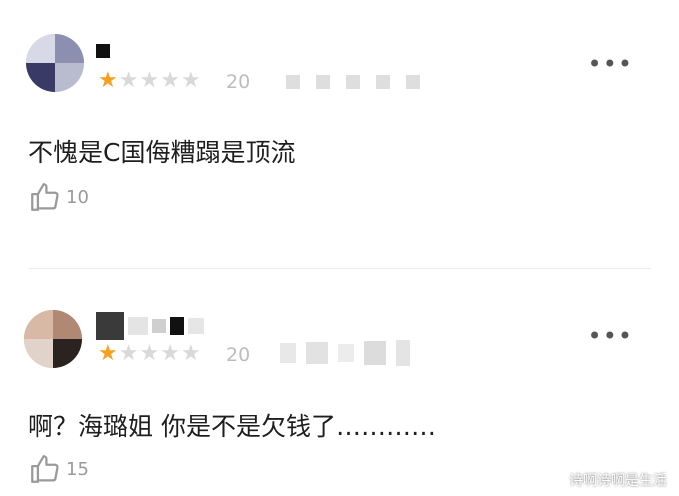 The image size is (679, 496). Describe the element at coordinates (162, 152) in the screenshot. I see `review-text: 不愧是C国侮糟蹋是顶流` at that location.